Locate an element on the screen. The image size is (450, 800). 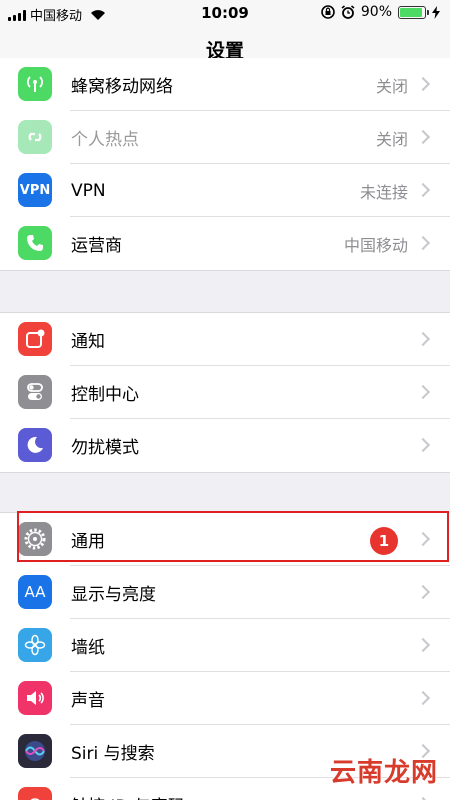
row-value: 未连接 is located at coordinates (383, 192).